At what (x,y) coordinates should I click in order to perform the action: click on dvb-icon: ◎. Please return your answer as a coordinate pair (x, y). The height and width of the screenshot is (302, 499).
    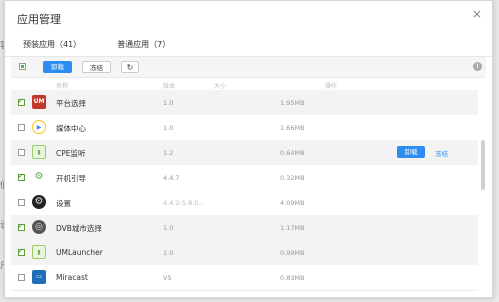
    Looking at the image, I should click on (39, 227).